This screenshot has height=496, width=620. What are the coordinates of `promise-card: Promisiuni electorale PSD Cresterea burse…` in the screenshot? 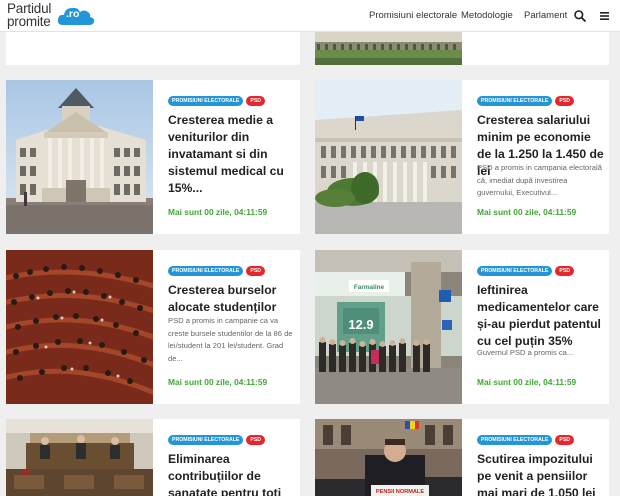 It's located at (153, 327).